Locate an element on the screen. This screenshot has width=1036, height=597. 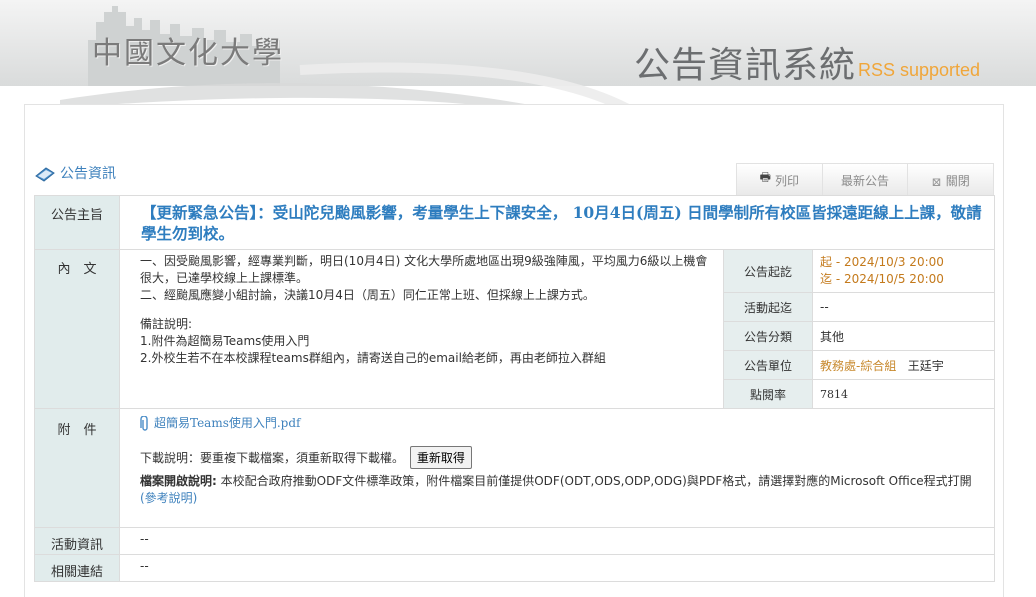
latest-announcements-button: 最新公告 is located at coordinates (865, 179).